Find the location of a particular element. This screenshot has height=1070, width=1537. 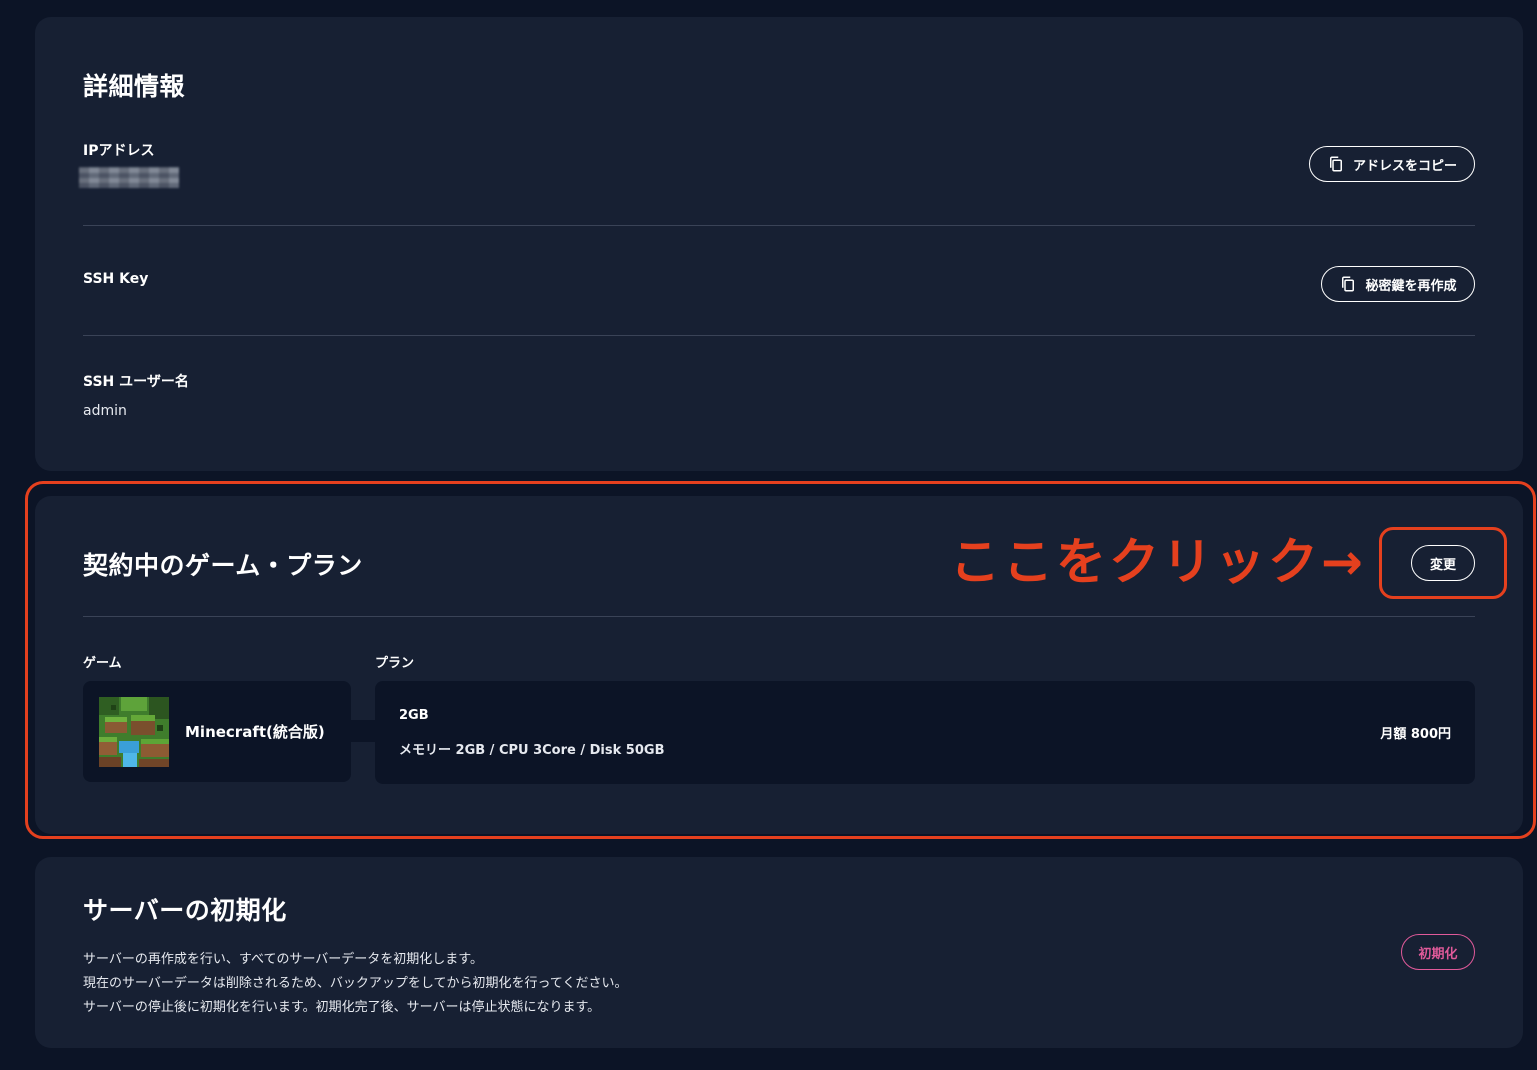

ssh-user-label: SSH ユーザー名 is located at coordinates (136, 382).